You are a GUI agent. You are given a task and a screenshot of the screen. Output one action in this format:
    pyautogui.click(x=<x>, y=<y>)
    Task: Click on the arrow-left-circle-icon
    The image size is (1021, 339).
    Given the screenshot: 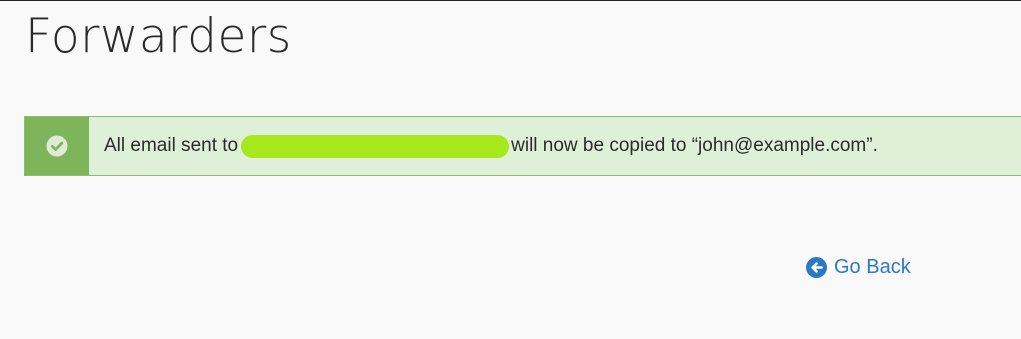 What is the action you would take?
    pyautogui.click(x=816, y=267)
    